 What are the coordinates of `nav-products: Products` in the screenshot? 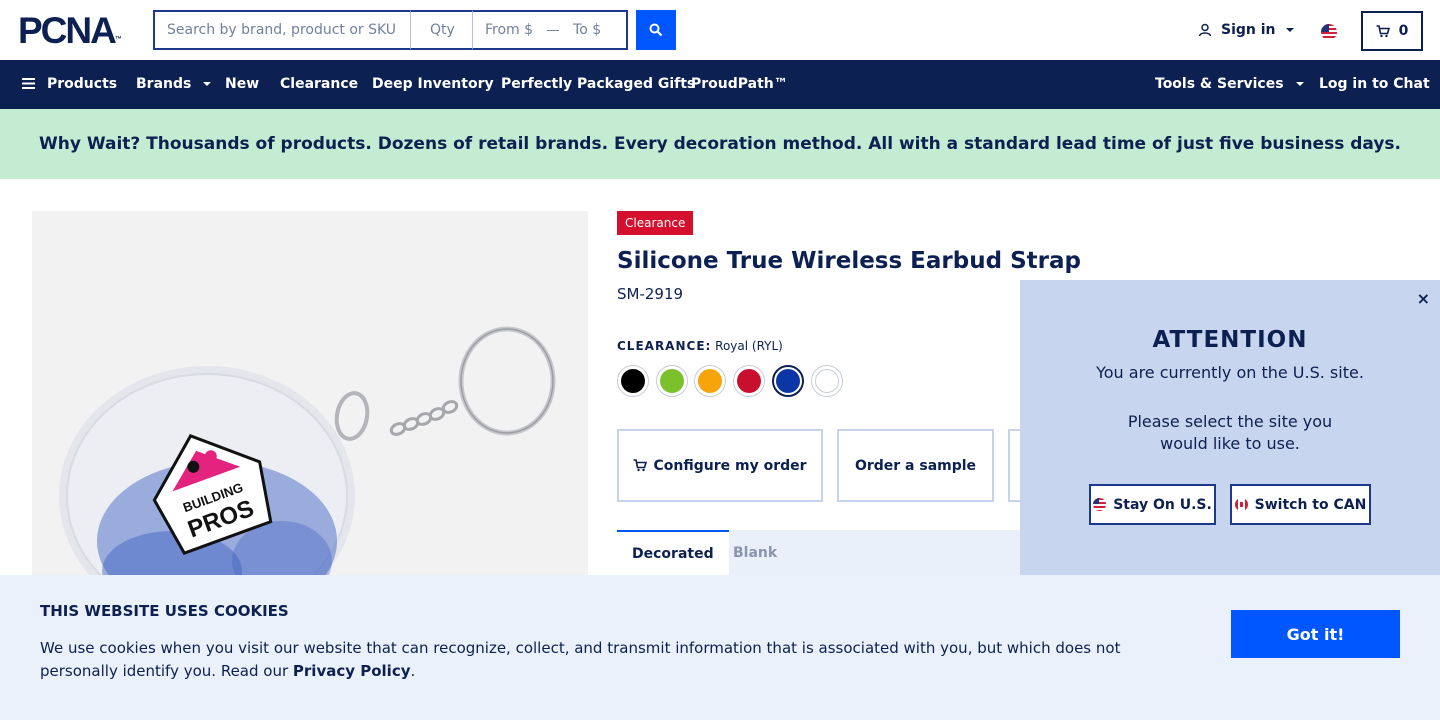 It's located at (69, 84).